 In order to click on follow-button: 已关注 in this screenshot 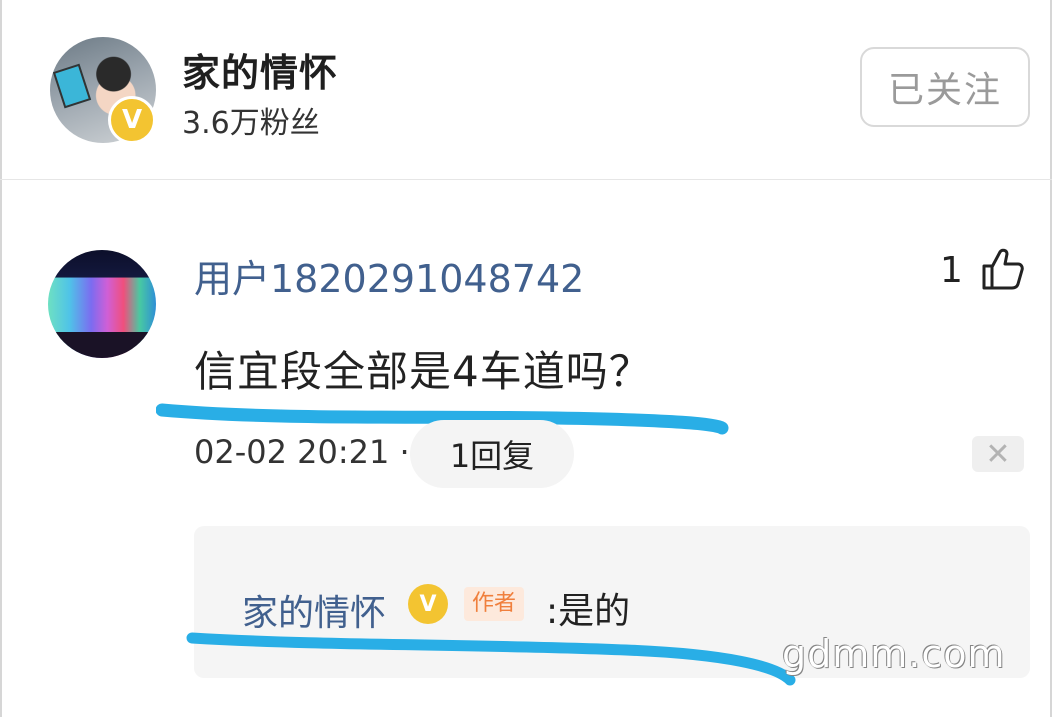, I will do `click(945, 87)`.